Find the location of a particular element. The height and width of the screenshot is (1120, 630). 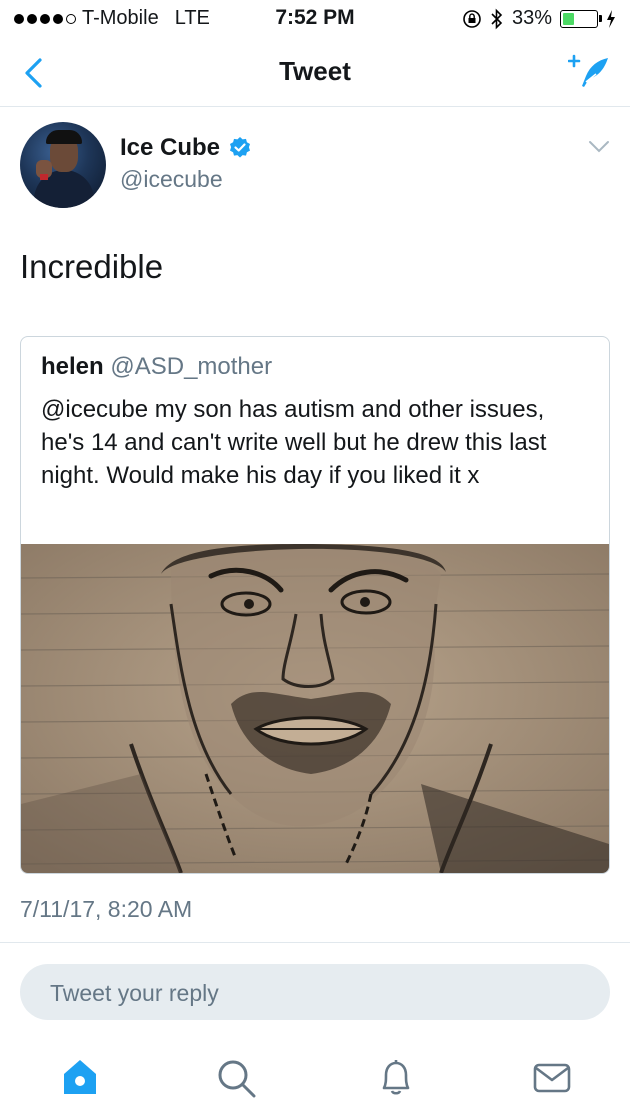

orientation-lock-icon is located at coordinates (472, 18).